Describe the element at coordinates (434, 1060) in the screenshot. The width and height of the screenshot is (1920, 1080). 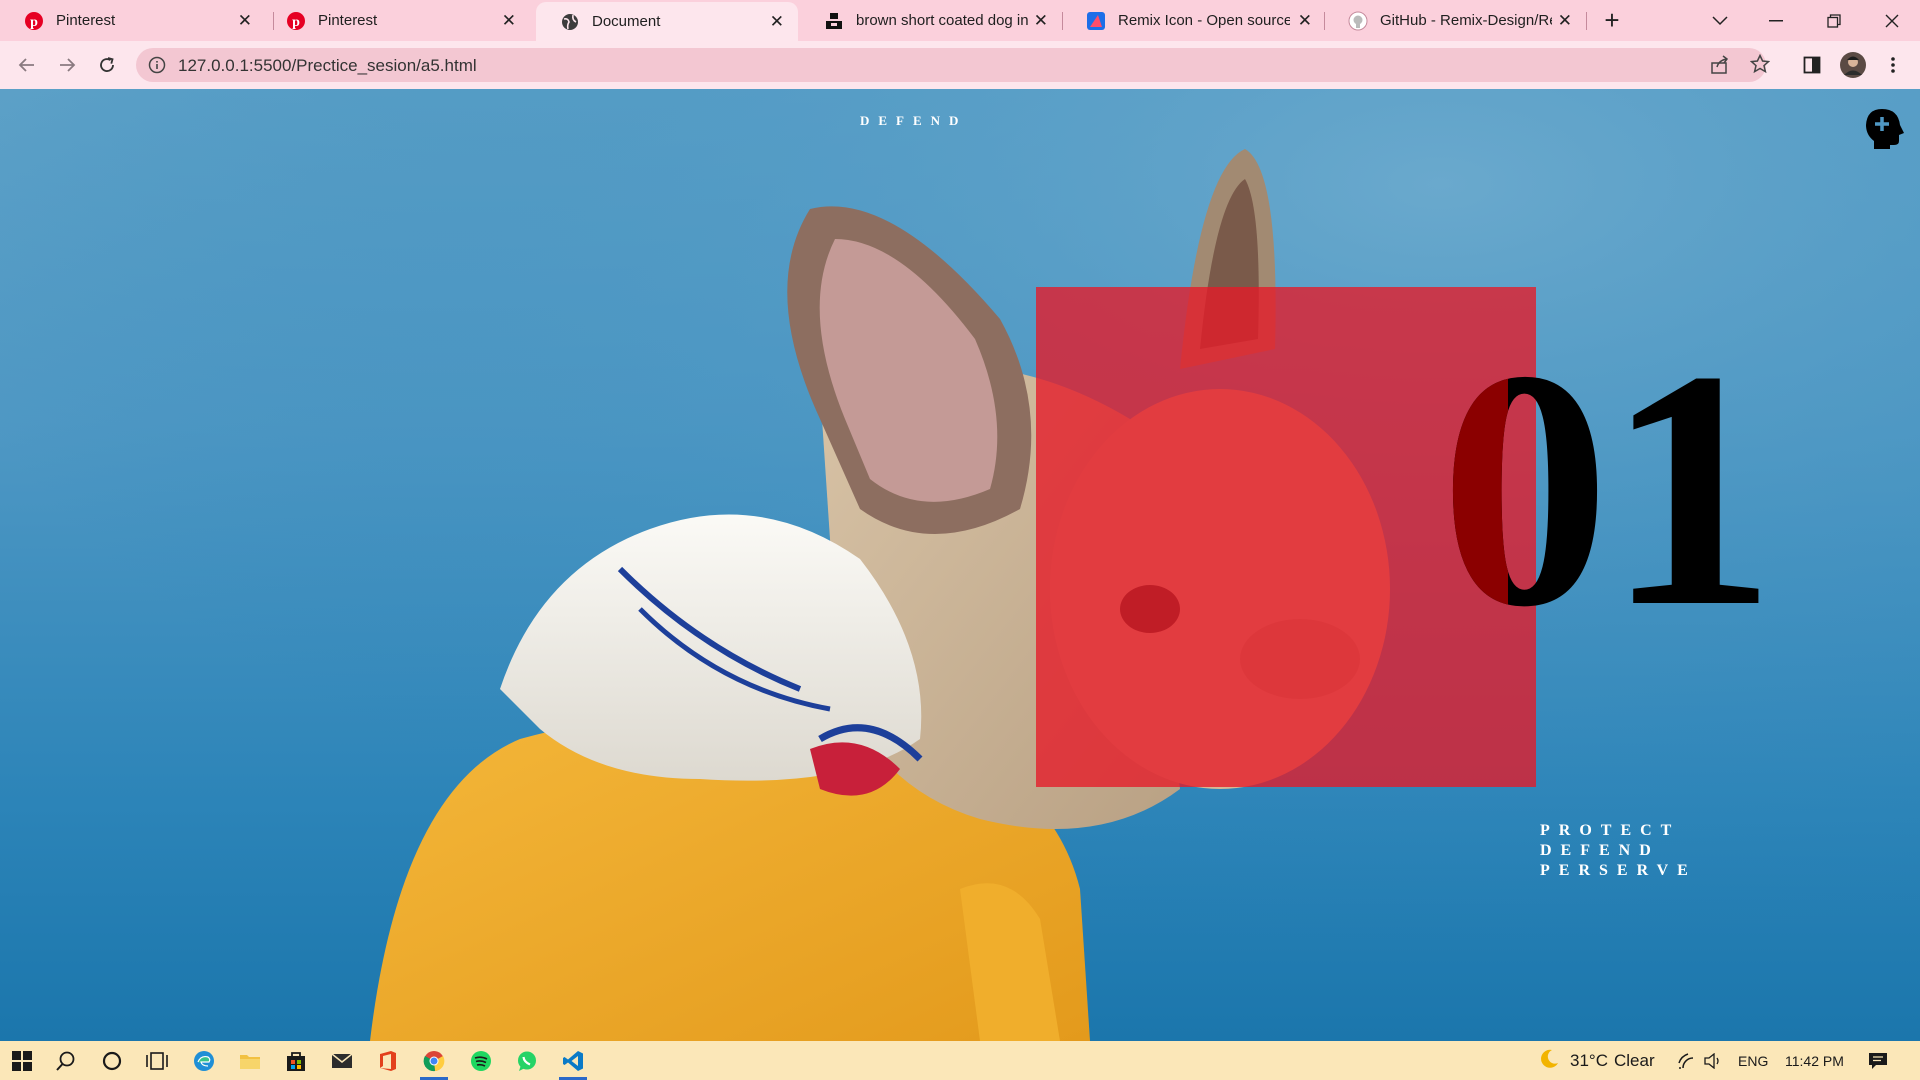
I see `chrome-icon` at that location.